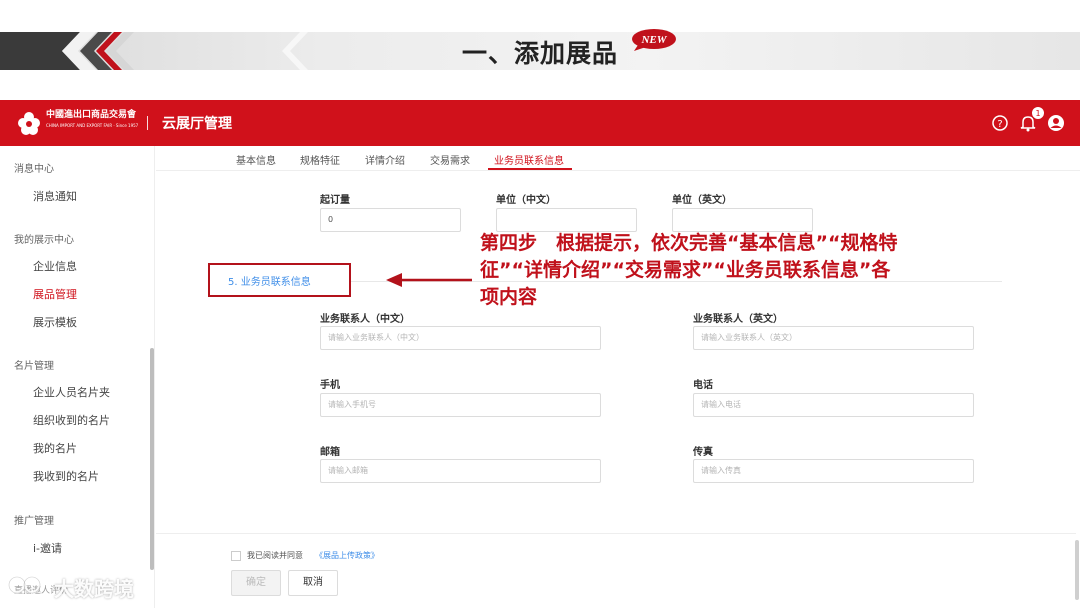  What do you see at coordinates (236, 556) in the screenshot?
I see `agree-checkbox` at bounding box center [236, 556].